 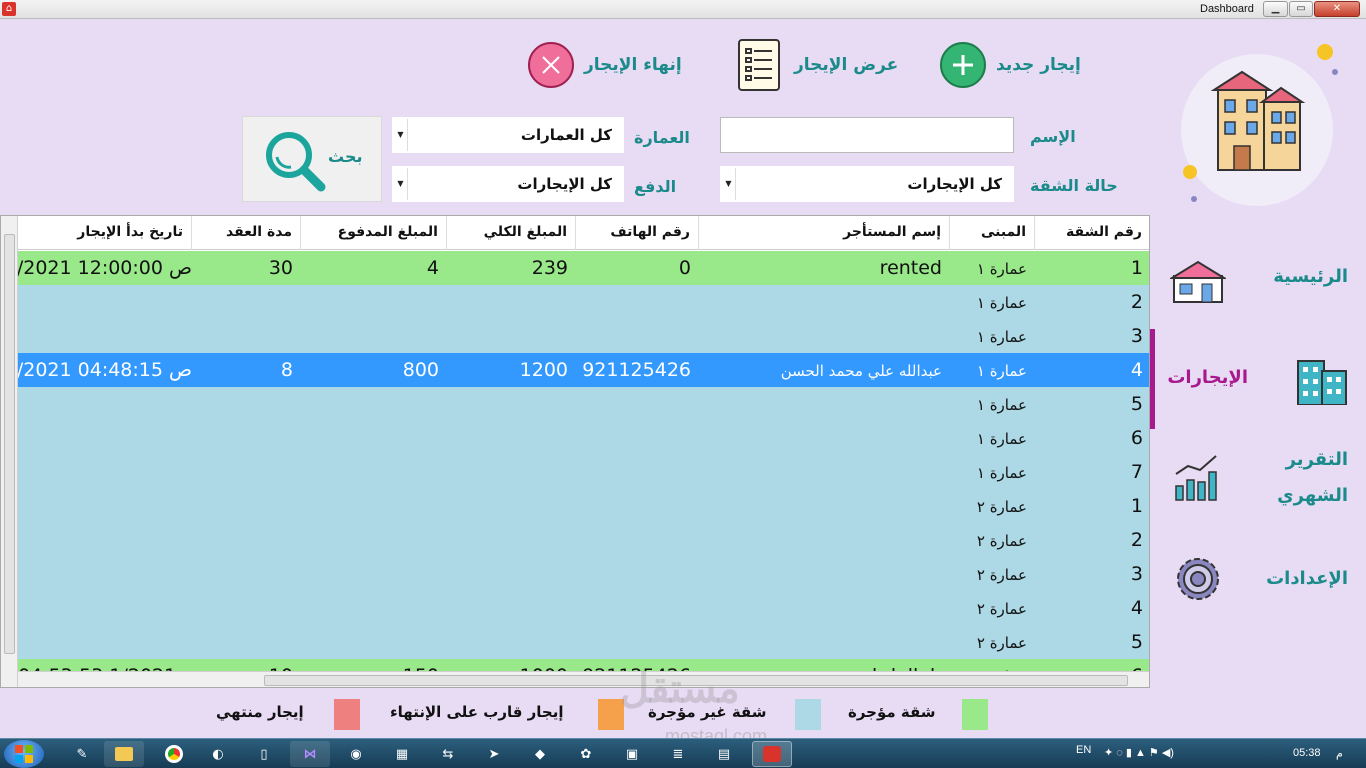 I want to click on view-lease-label: عرض الإيجار, so click(x=846, y=65).